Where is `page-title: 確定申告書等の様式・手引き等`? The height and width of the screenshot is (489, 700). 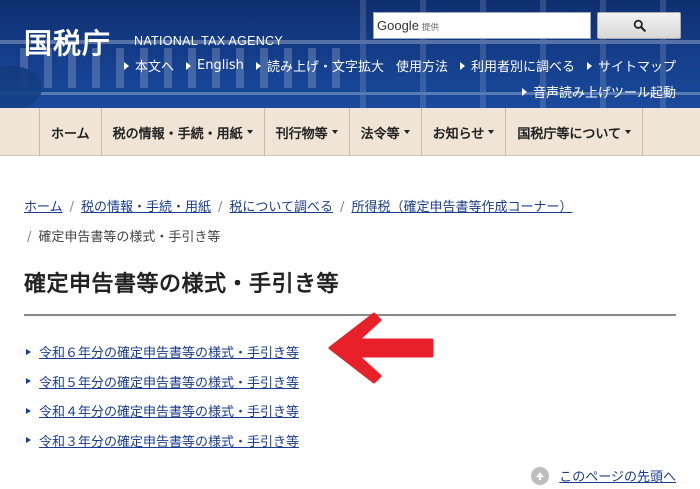 page-title: 確定申告書等の様式・手引き等 is located at coordinates (182, 284).